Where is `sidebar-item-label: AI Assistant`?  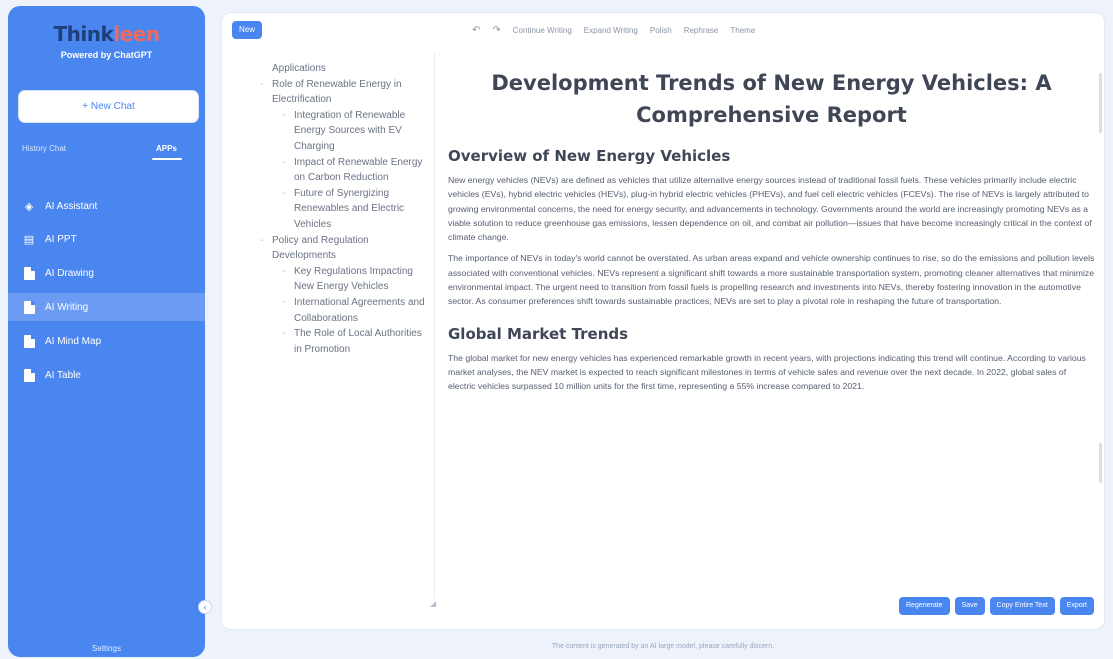
sidebar-item-label: AI Assistant is located at coordinates (71, 206).